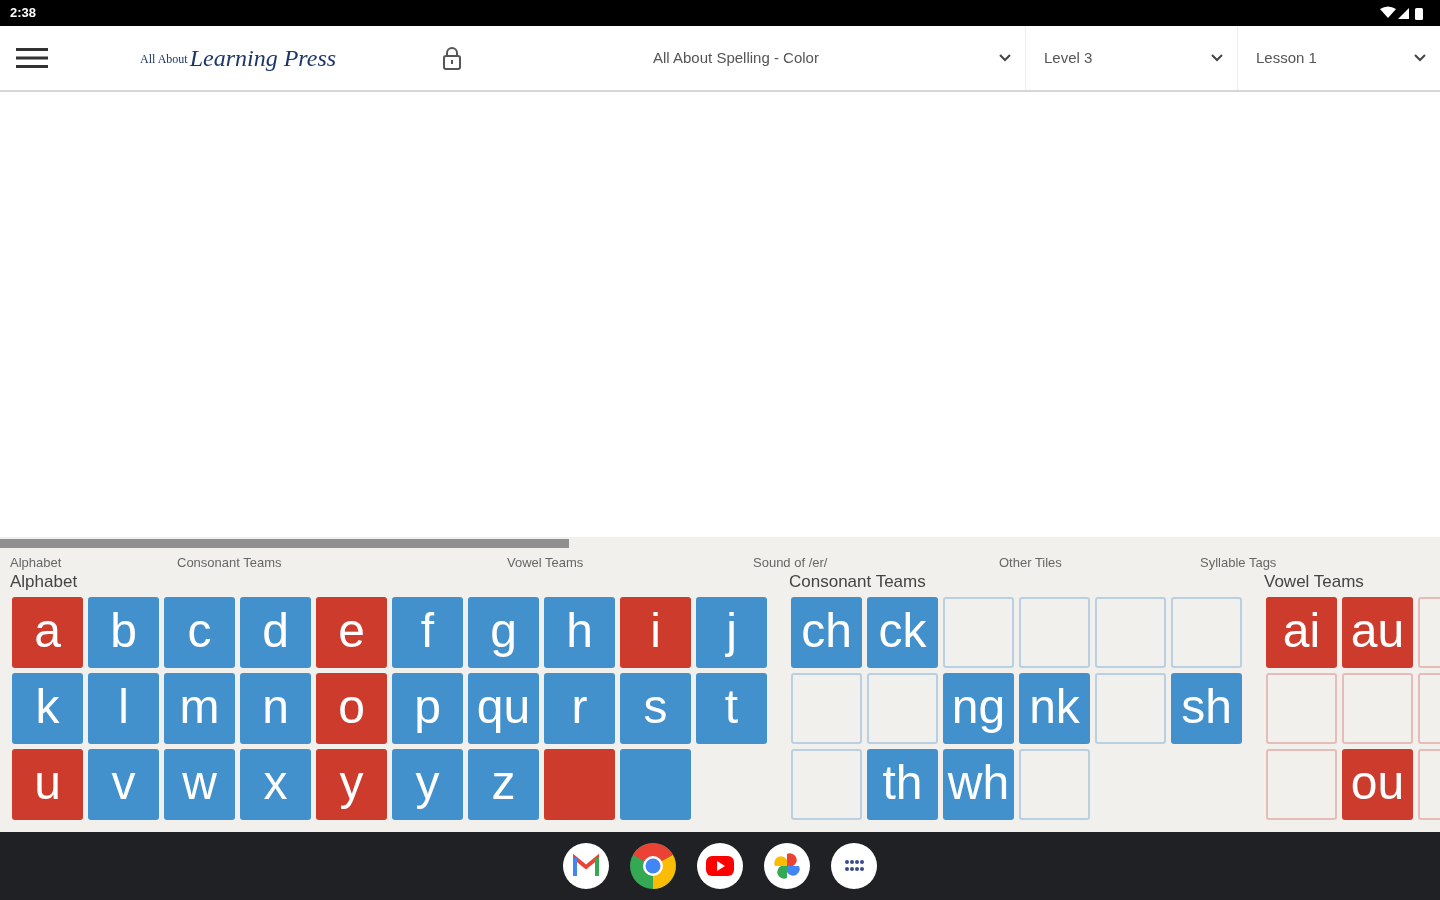  Describe the element at coordinates (579, 708) in the screenshot. I see `letter-tile: r` at that location.